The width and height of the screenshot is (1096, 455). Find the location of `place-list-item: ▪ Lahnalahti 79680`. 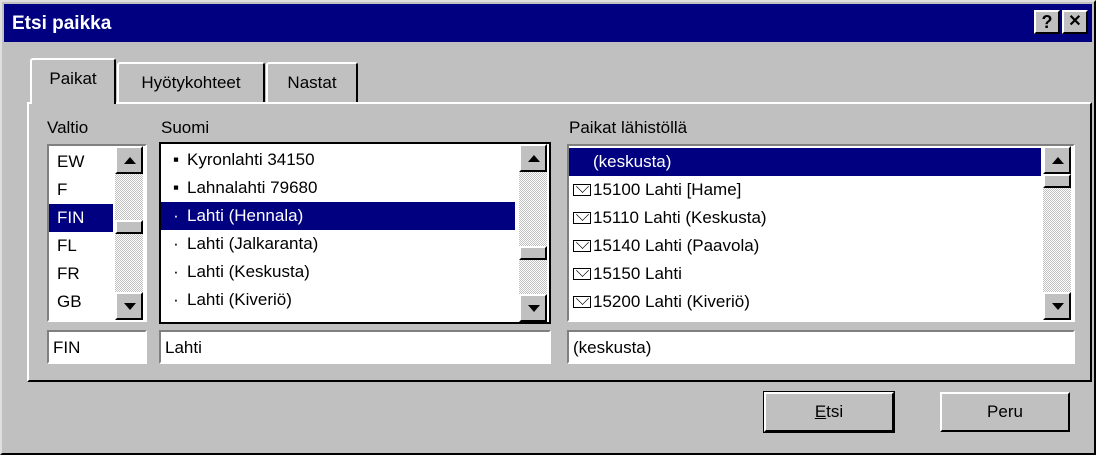

place-list-item: ▪ Lahnalahti 79680 is located at coordinates (338, 188).